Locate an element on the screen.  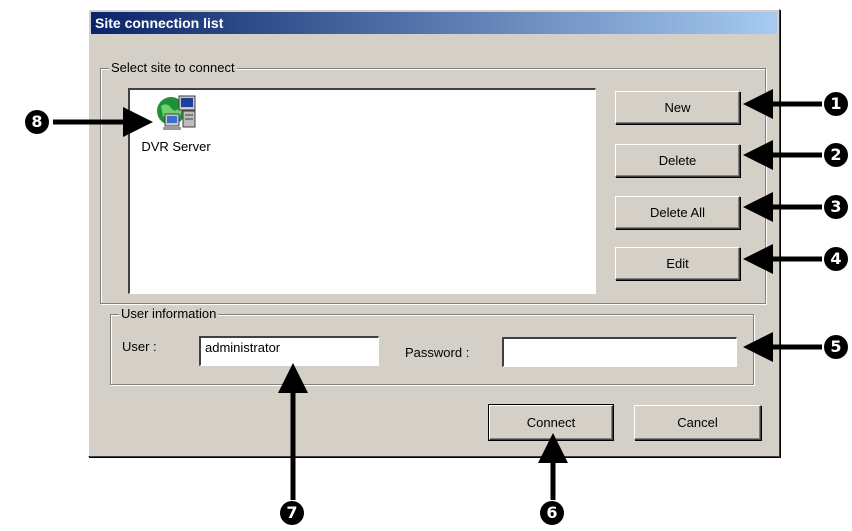
callout-3: 3 is located at coordinates (836, 207).